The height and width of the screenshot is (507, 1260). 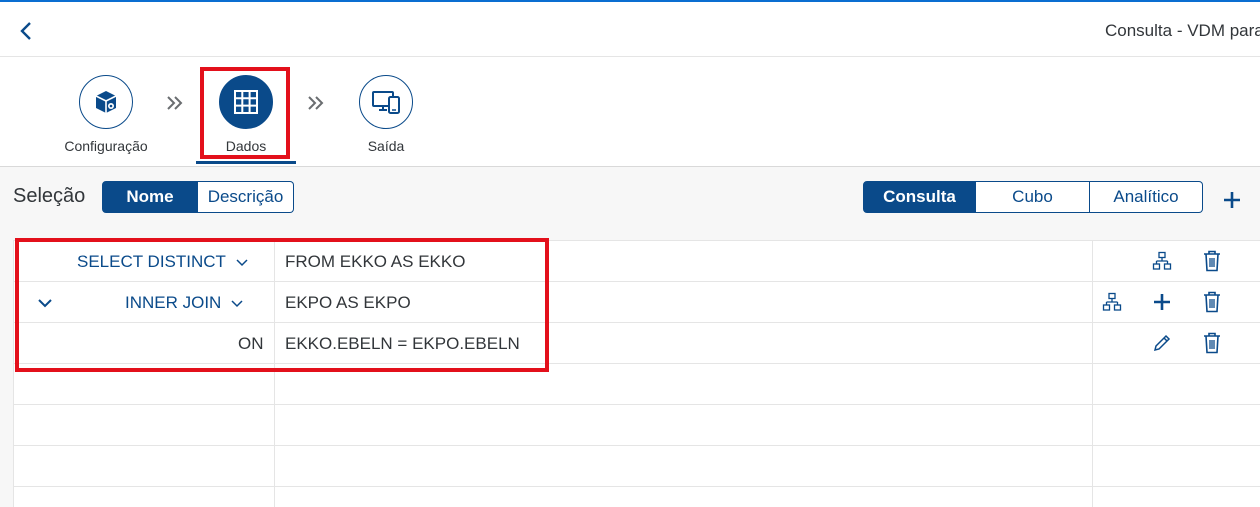 What do you see at coordinates (637, 302) in the screenshot?
I see `table-row: INNER JOIN EKPO AS EKPO` at bounding box center [637, 302].